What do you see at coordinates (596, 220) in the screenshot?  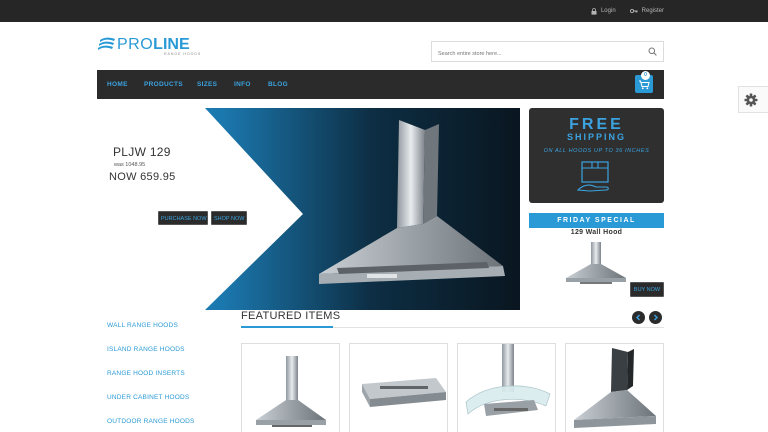 I see `friday-special-header: FRIDAY SPECIAL` at bounding box center [596, 220].